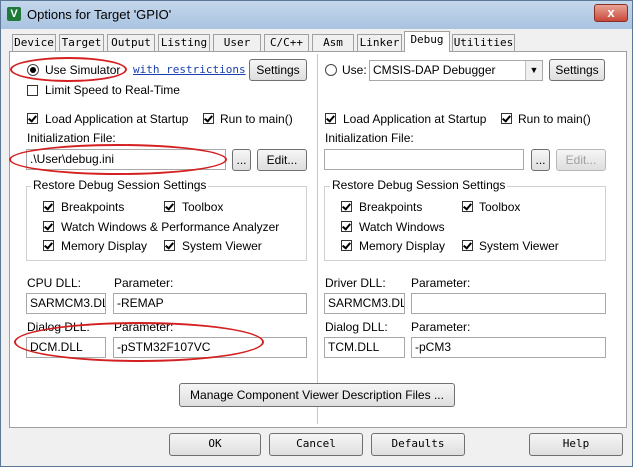 The height and width of the screenshot is (467, 633). I want to click on driver-dll-param-label: Parameter:, so click(441, 283).